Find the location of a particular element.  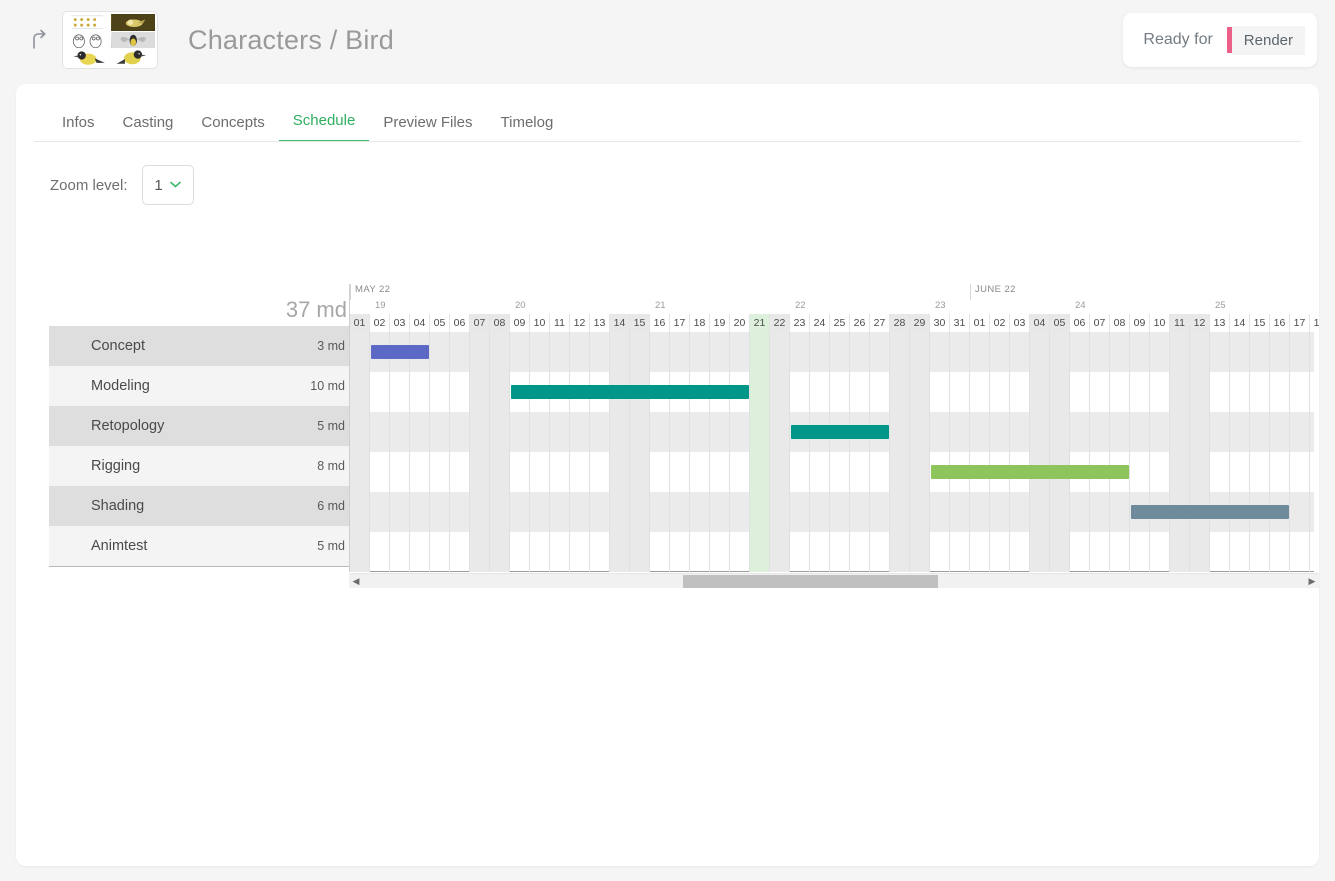

table-row: Animtest 5 md is located at coordinates (199, 546).